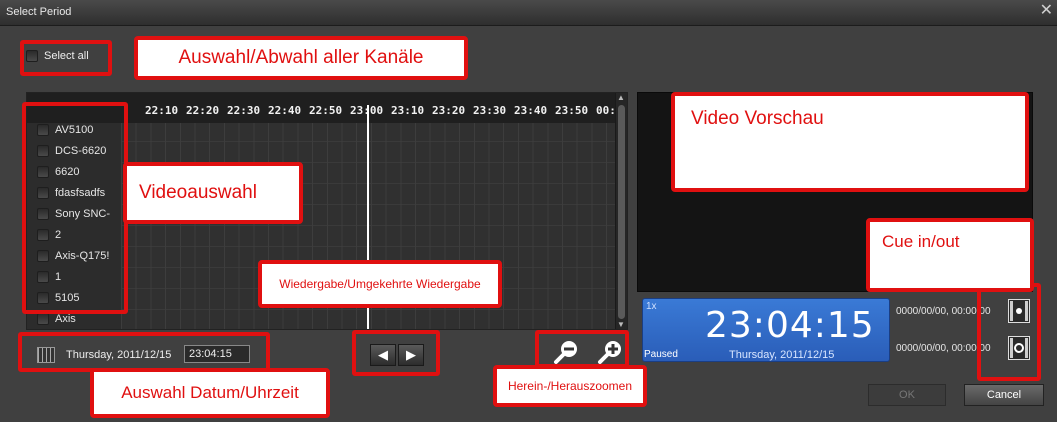 The height and width of the screenshot is (422, 1057). I want to click on playback-speed: 1x, so click(651, 306).